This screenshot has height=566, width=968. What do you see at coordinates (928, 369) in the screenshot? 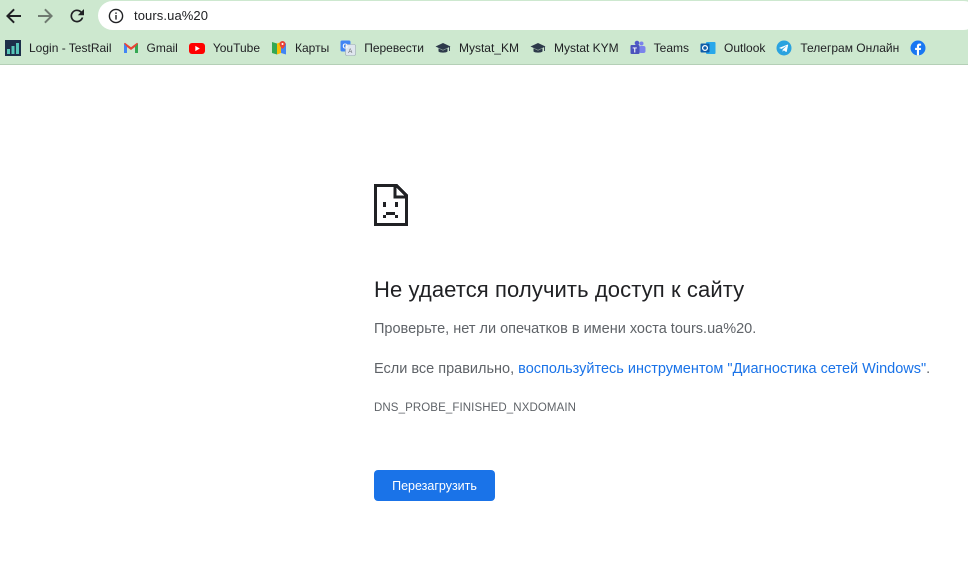
I see `diagnostics-suffix: .` at bounding box center [928, 369].